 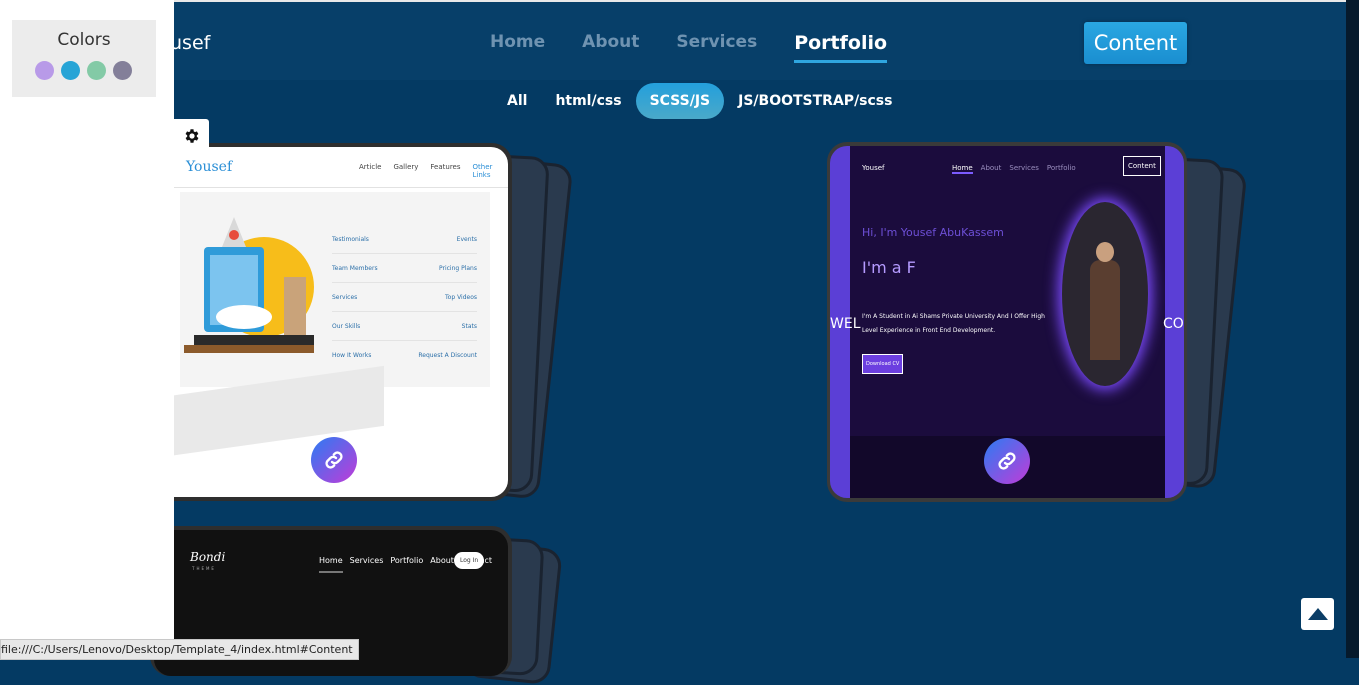 I want to click on arrow-up-icon, so click(x=1317, y=614).